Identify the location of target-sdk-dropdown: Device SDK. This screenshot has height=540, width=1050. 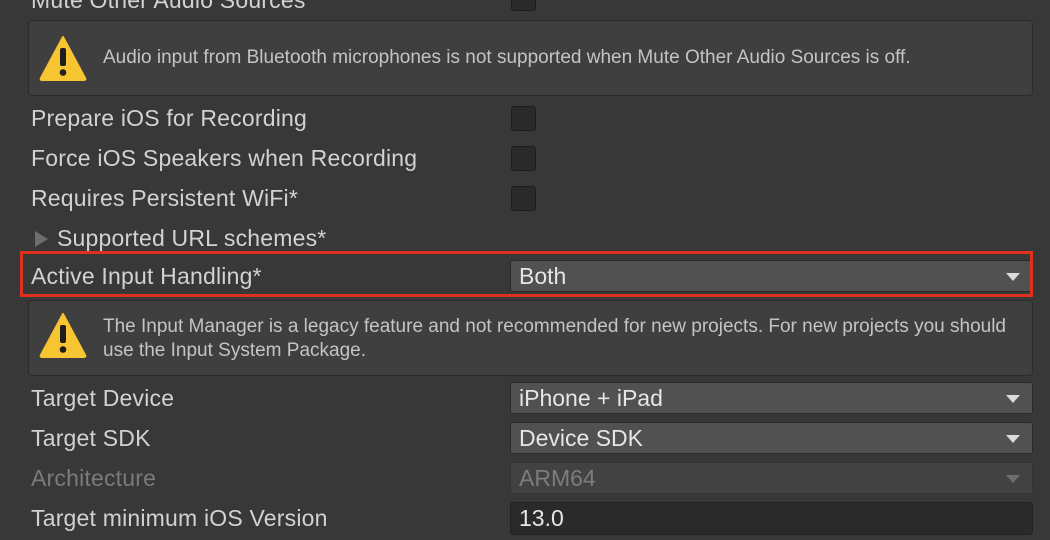
(771, 438).